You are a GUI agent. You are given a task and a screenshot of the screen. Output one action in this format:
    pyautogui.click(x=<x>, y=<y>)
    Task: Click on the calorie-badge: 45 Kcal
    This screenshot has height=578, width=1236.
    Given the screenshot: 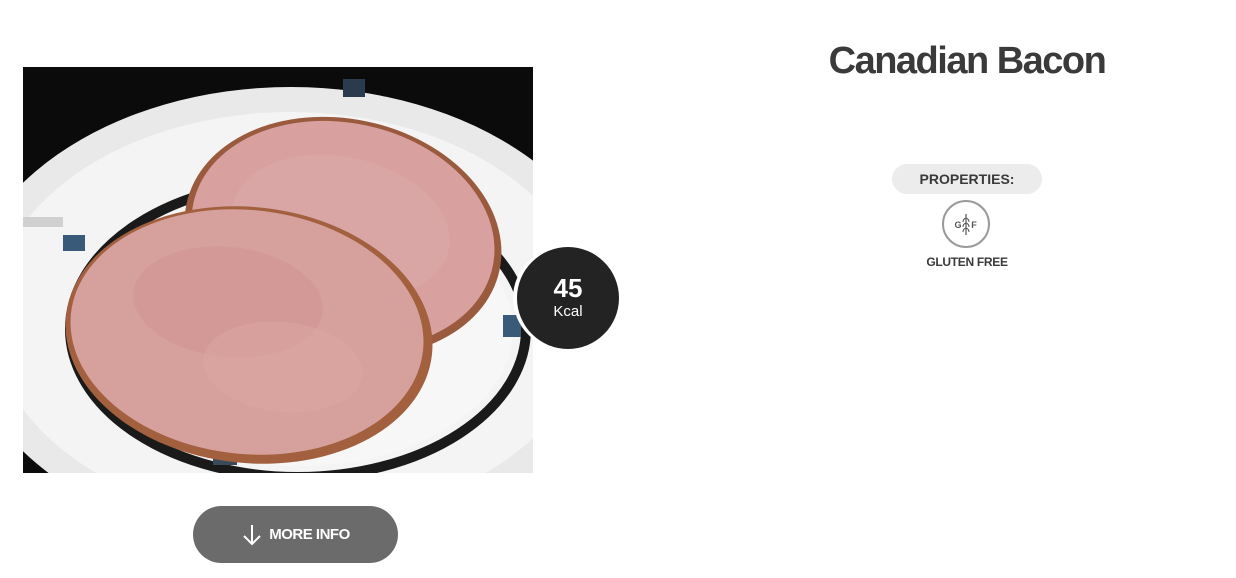 What is the action you would take?
    pyautogui.click(x=568, y=298)
    